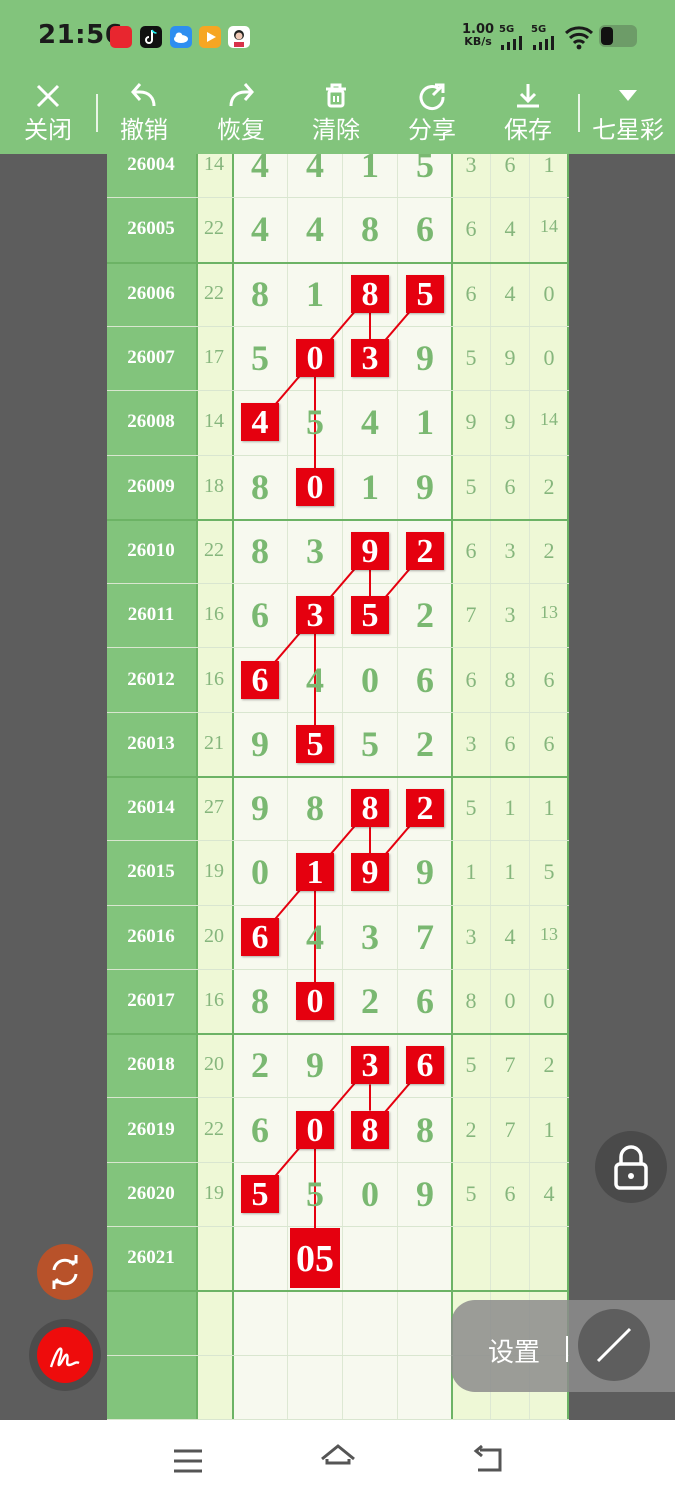 This screenshot has height=1500, width=675. What do you see at coordinates (181, 37) in the screenshot?
I see `cloud-icon` at bounding box center [181, 37].